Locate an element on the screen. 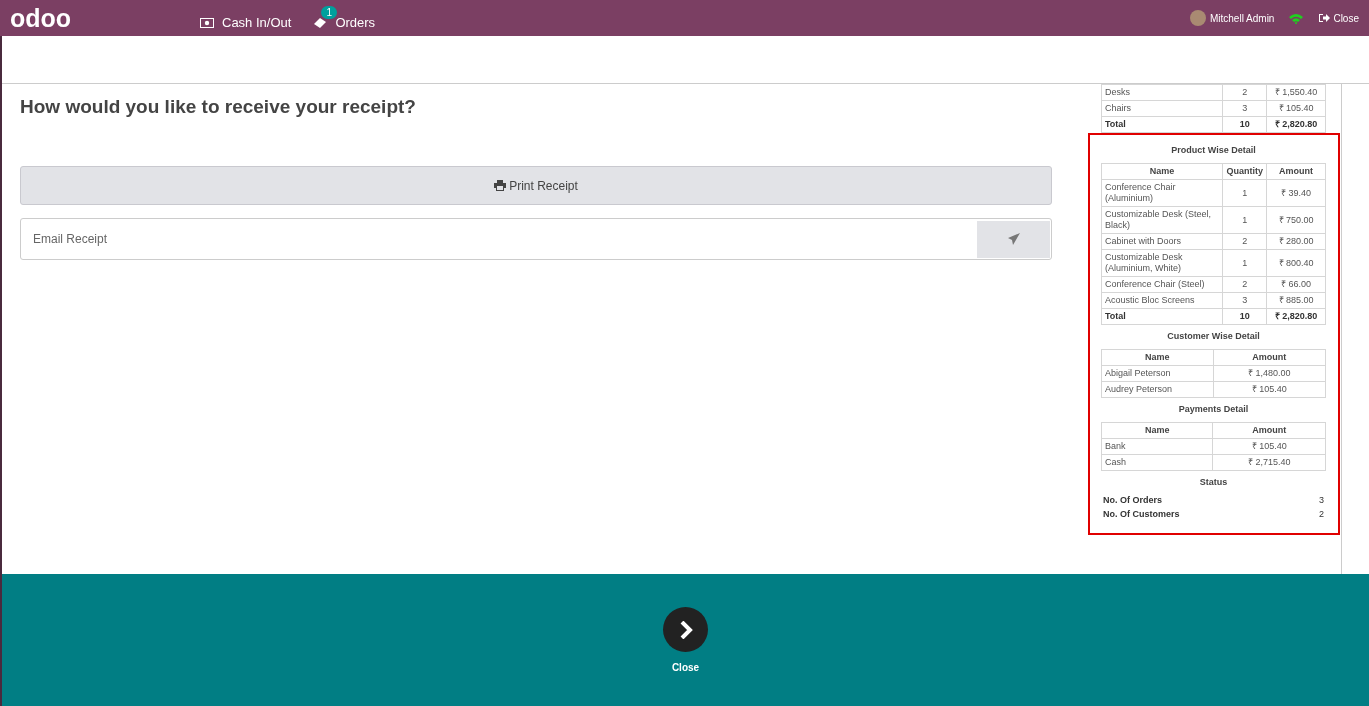 This screenshot has width=1369, height=706. table-cell: Desks is located at coordinates (1162, 92).